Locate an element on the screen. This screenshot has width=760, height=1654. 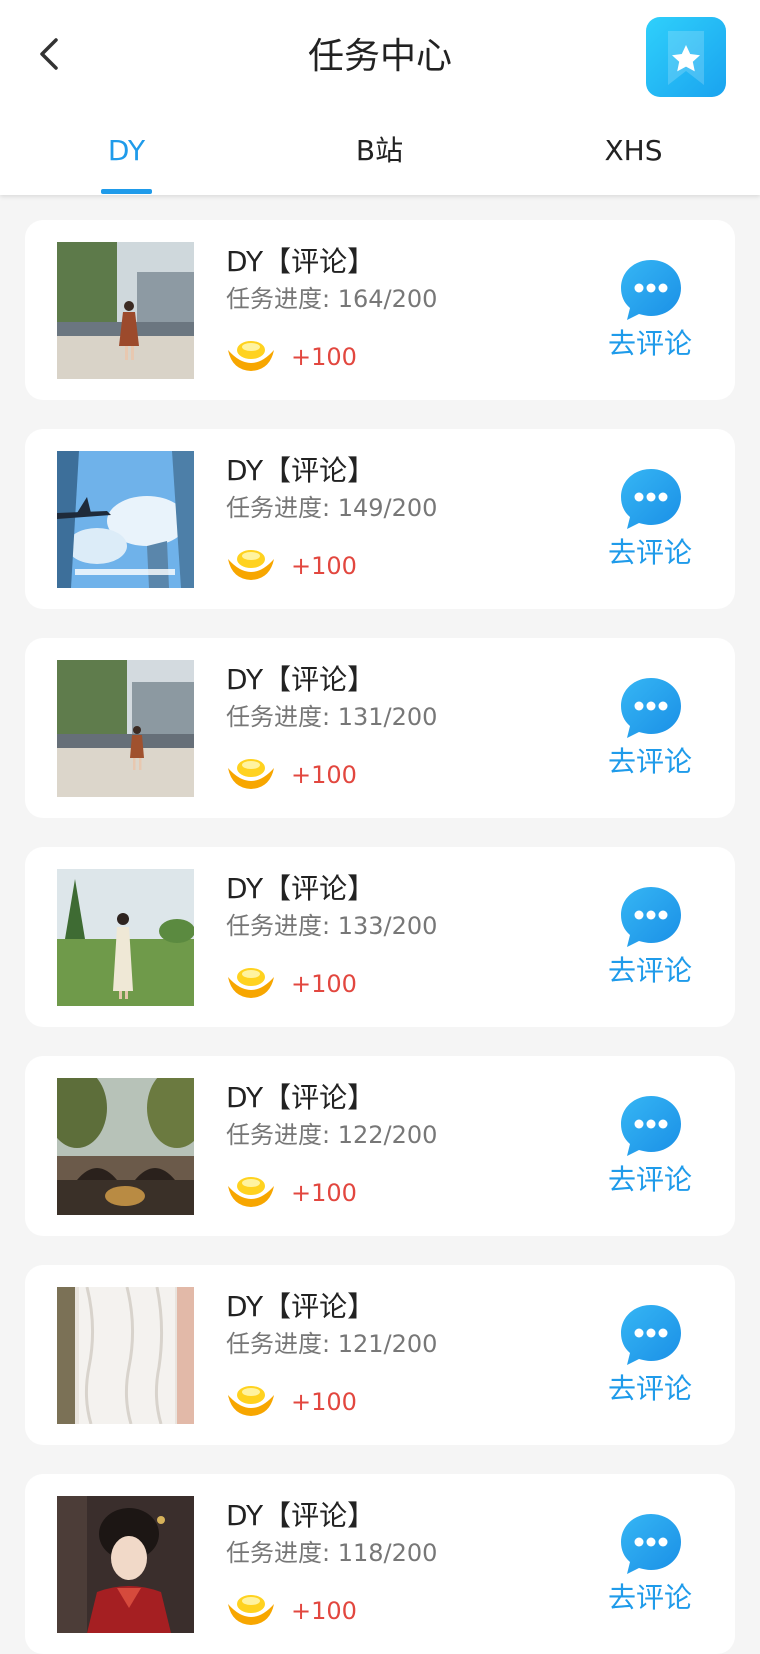
task-card: DY【评论】 任务进度: 118/200 +100 去评论 is located at coordinates (380, 1564).